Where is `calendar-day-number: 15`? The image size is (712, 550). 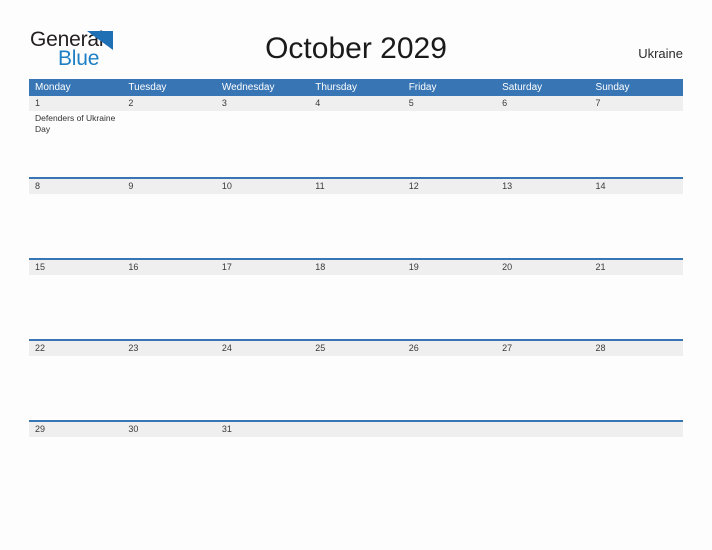 calendar-day-number: 15 is located at coordinates (40, 267).